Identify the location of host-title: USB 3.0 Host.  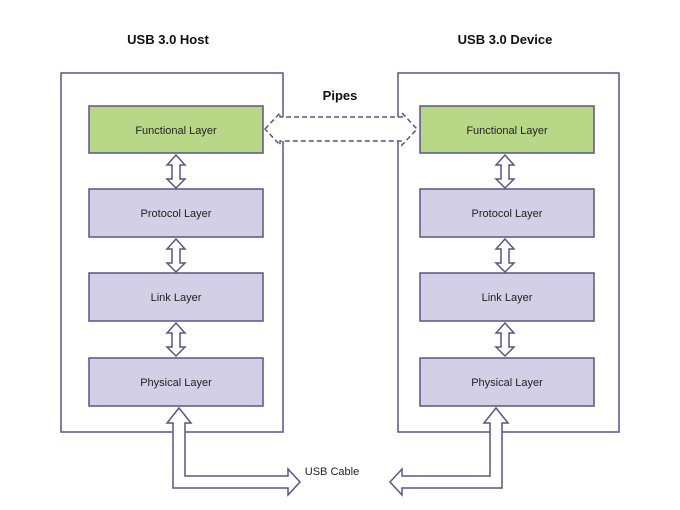
(168, 39).